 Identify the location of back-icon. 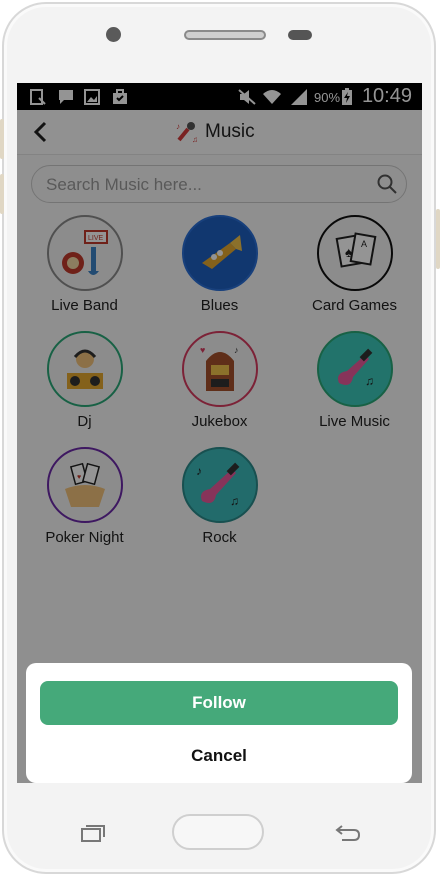
(348, 834).